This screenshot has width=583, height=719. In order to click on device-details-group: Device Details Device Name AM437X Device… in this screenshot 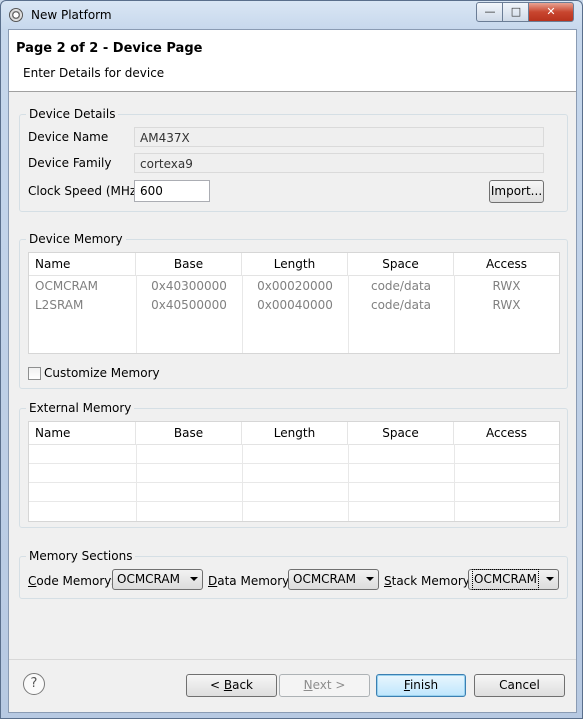, I will do `click(293, 159)`.